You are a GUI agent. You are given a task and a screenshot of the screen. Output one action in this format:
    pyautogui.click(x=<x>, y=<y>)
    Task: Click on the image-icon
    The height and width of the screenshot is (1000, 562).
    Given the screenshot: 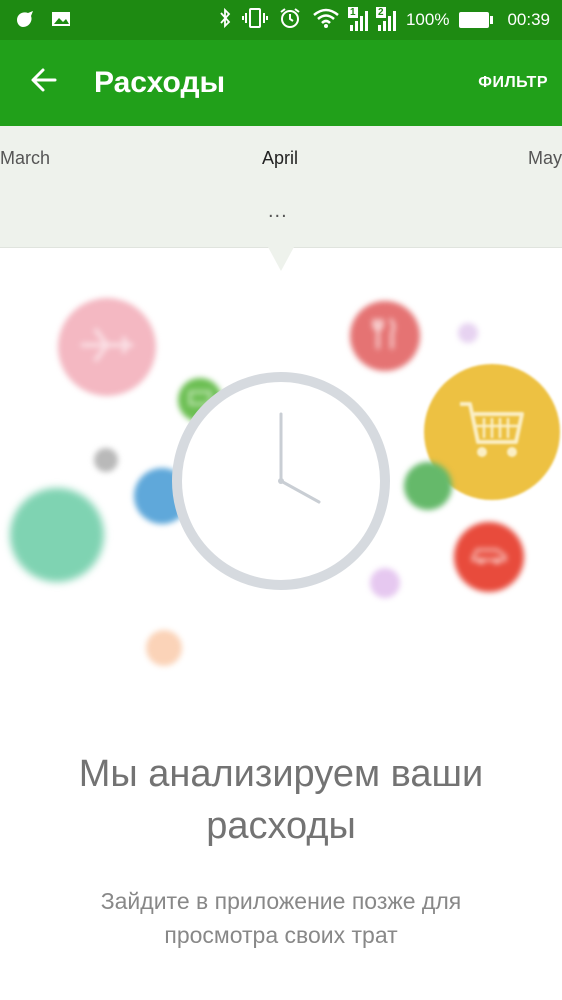 What is the action you would take?
    pyautogui.click(x=61, y=22)
    